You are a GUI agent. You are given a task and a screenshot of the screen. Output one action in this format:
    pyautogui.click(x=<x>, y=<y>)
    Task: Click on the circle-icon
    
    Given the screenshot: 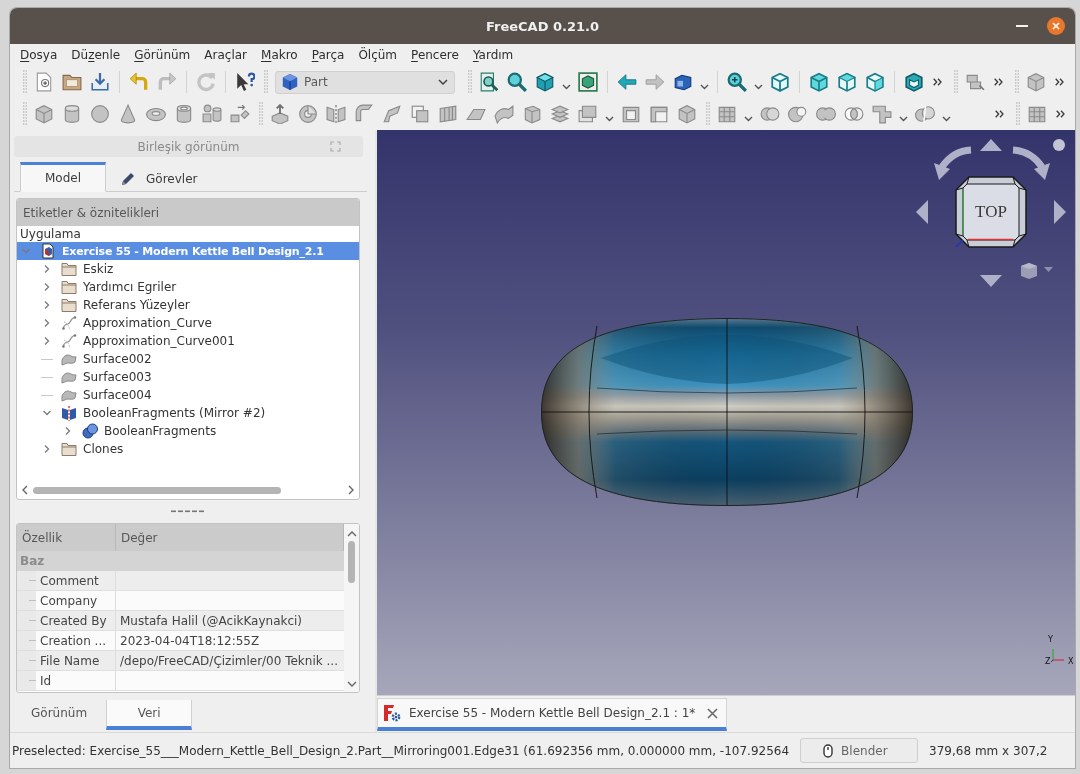 What is the action you would take?
    pyautogui.click(x=1059, y=145)
    